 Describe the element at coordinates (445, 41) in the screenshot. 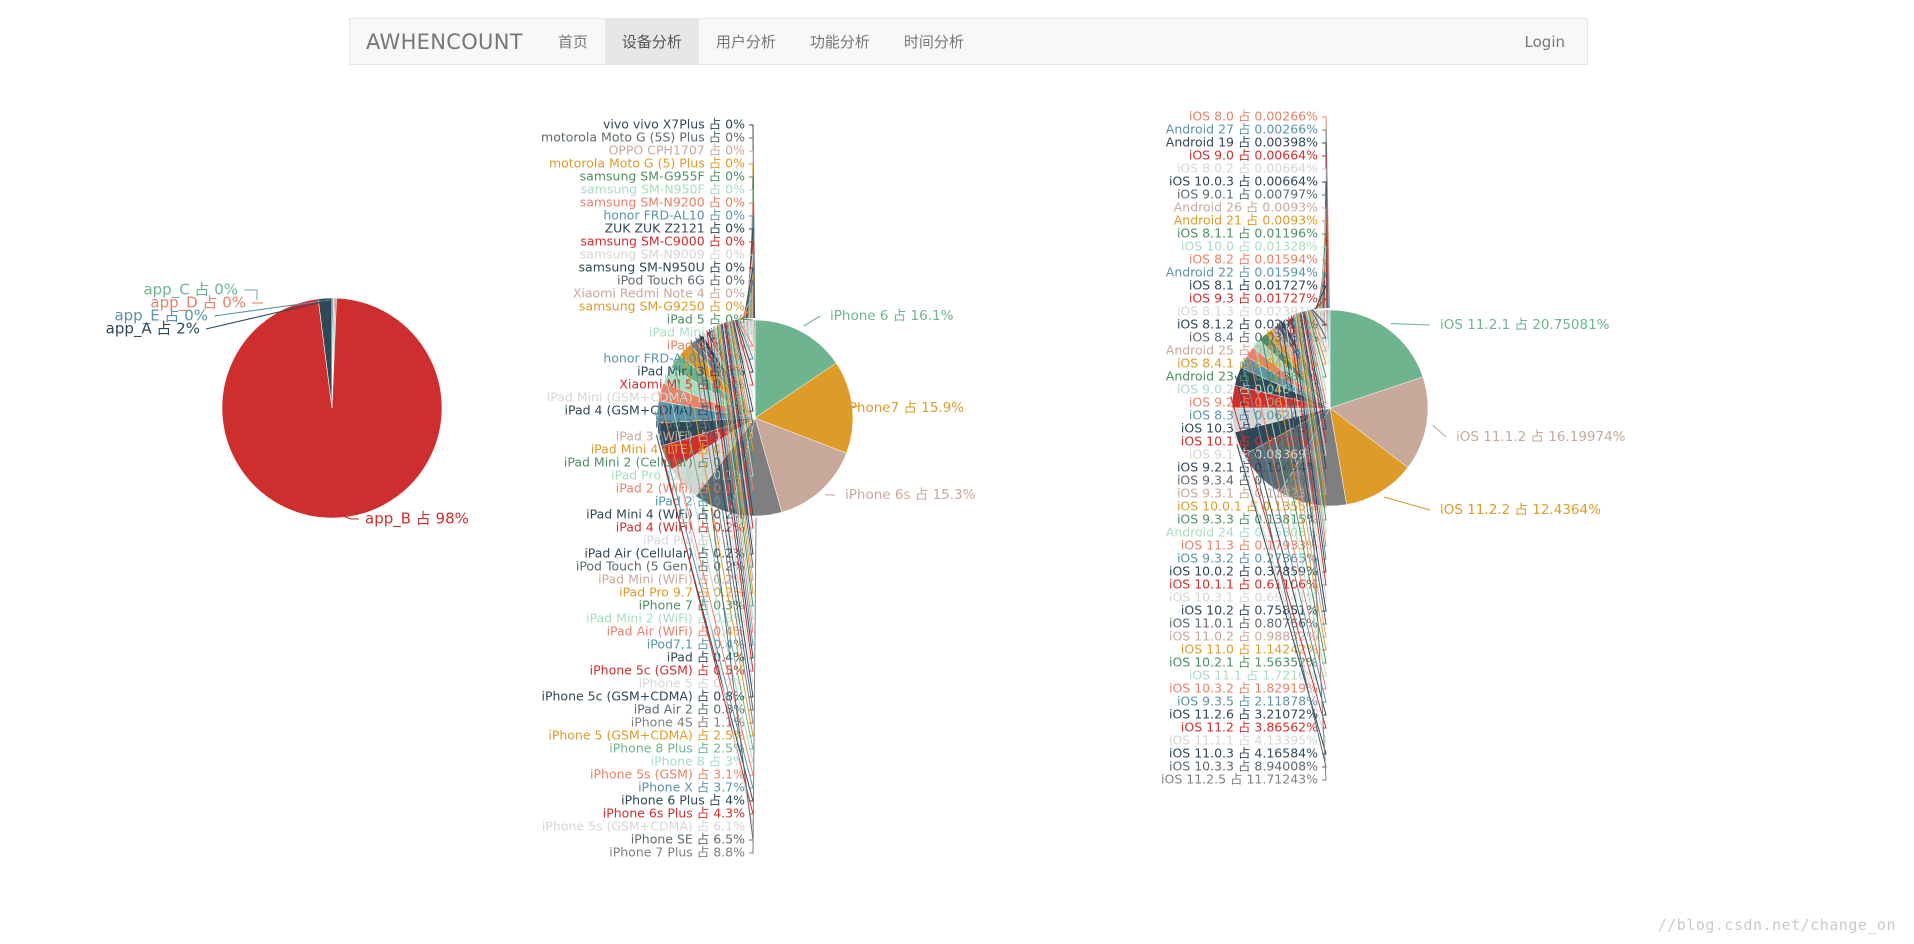

I see `brand-logo: AWHENCOUNT` at that location.